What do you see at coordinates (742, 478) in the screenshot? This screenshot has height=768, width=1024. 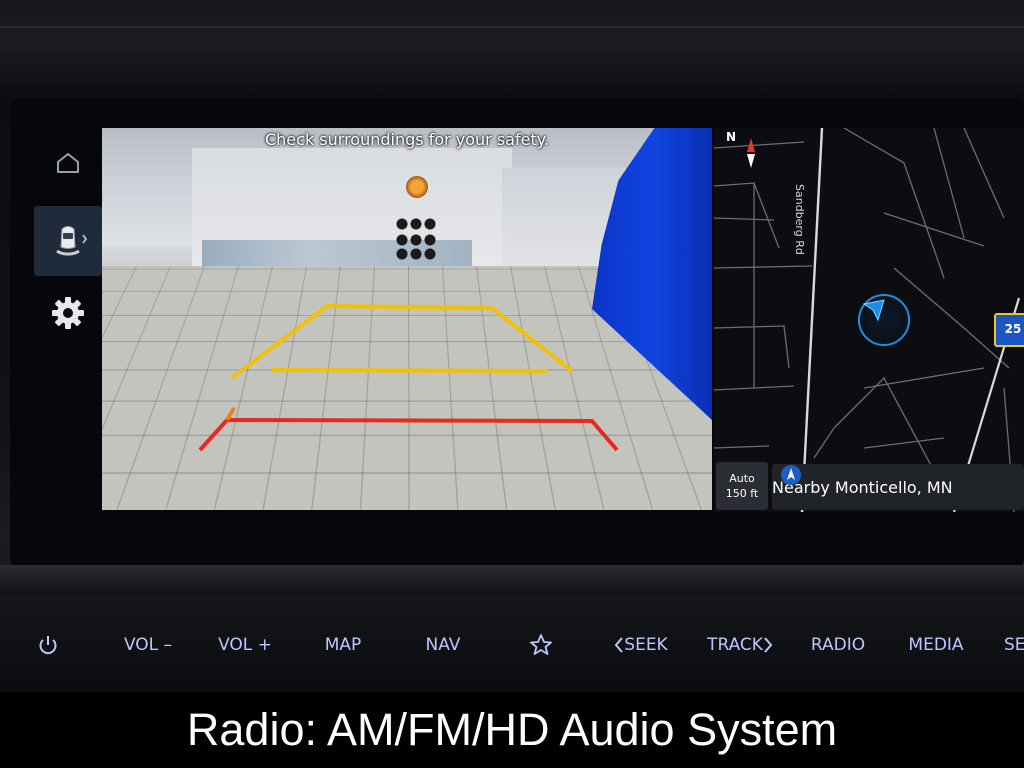 I see `scale-mode: Auto` at bounding box center [742, 478].